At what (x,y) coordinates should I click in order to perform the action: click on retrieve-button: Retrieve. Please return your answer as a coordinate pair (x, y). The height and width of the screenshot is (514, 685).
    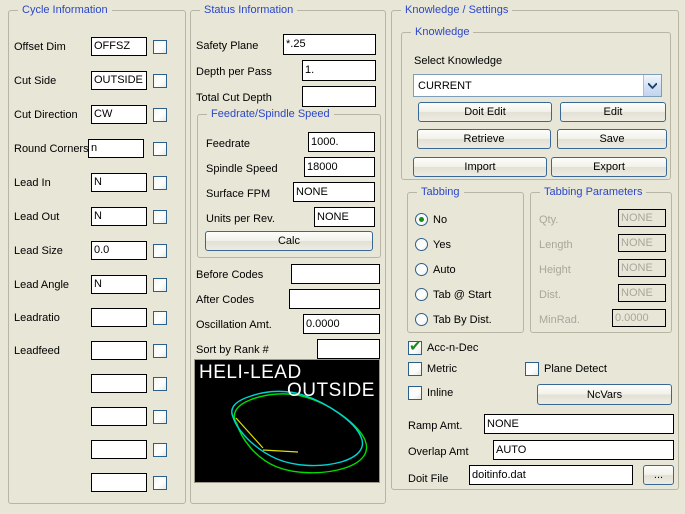
    Looking at the image, I should click on (484, 139).